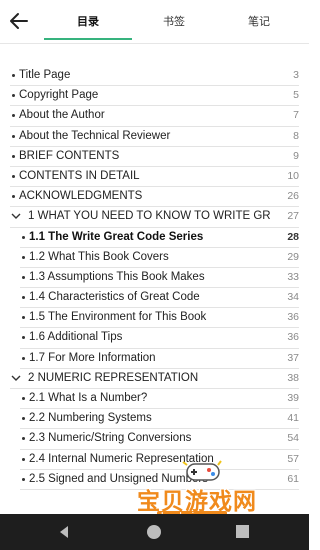 Image resolution: width=320 pixels, height=550 pixels. Describe the element at coordinates (242, 531) in the screenshot. I see `nav-recents-icon` at that location.